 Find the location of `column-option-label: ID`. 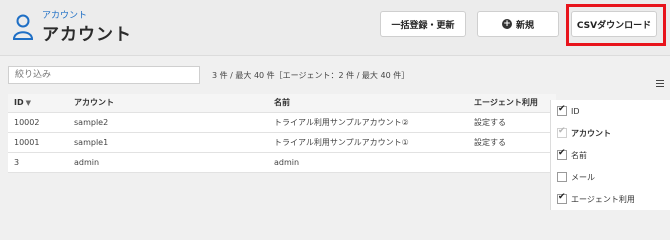

column-option-label: ID is located at coordinates (575, 111).